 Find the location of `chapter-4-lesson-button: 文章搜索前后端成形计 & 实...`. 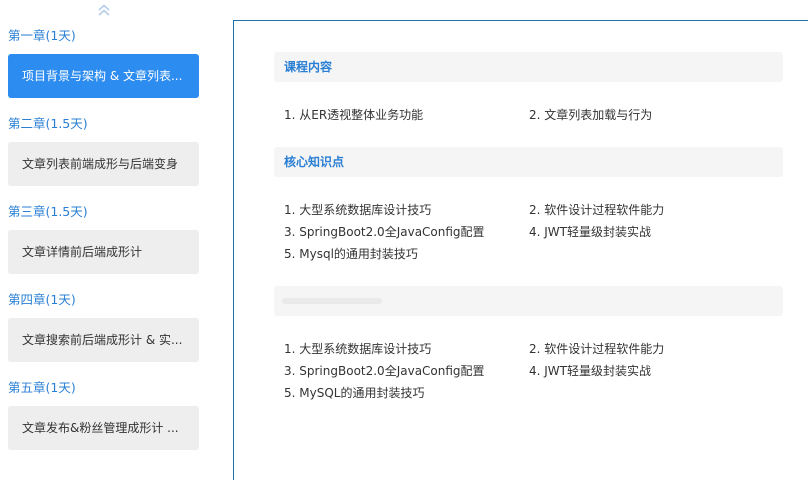

chapter-4-lesson-button: 文章搜索前后端成形计 & 实... is located at coordinates (103, 340).